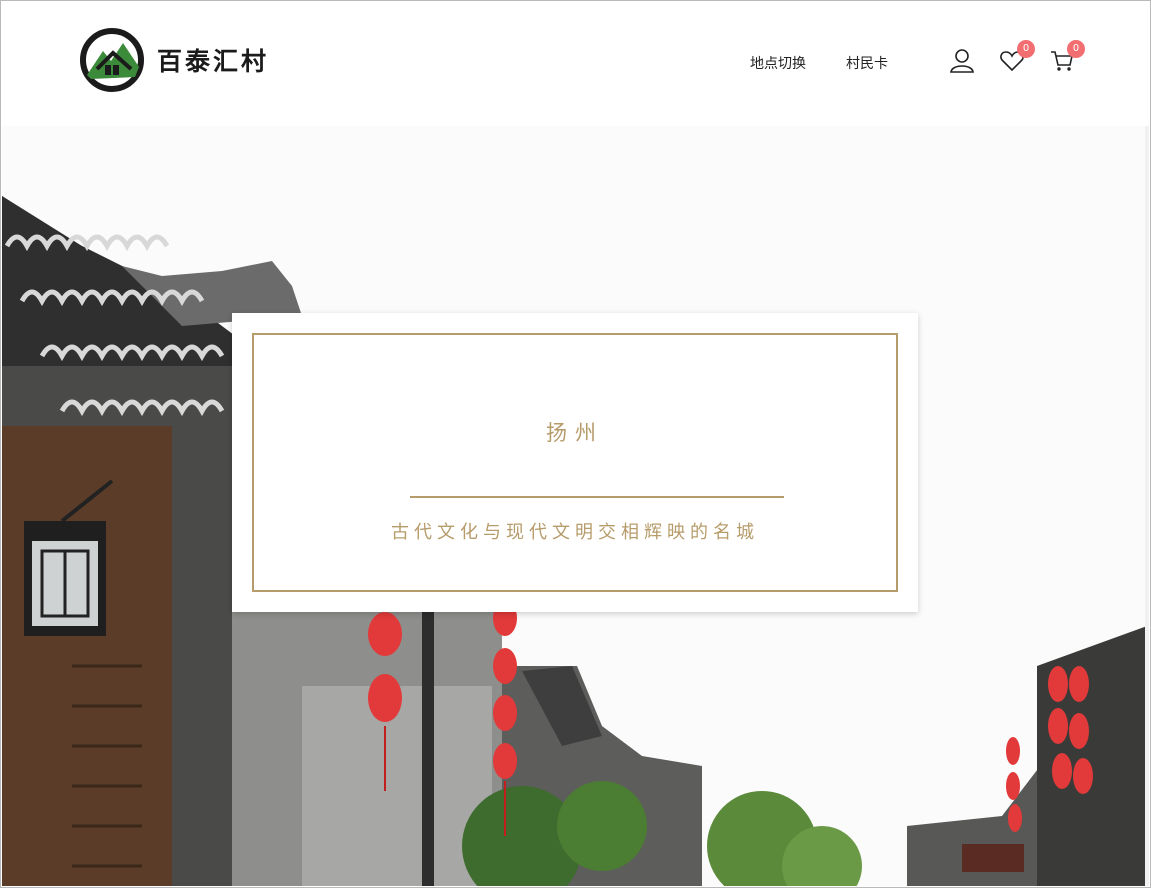 Image resolution: width=1151 pixels, height=888 pixels. Describe the element at coordinates (1076, 49) in the screenshot. I see `cart-count-badge: 0` at that location.